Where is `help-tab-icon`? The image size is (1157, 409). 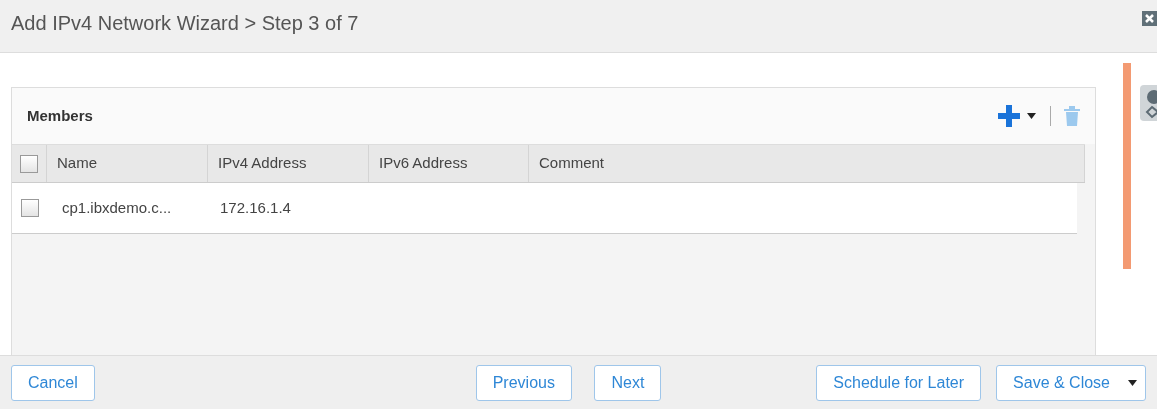
help-tab-icon is located at coordinates (1148, 103).